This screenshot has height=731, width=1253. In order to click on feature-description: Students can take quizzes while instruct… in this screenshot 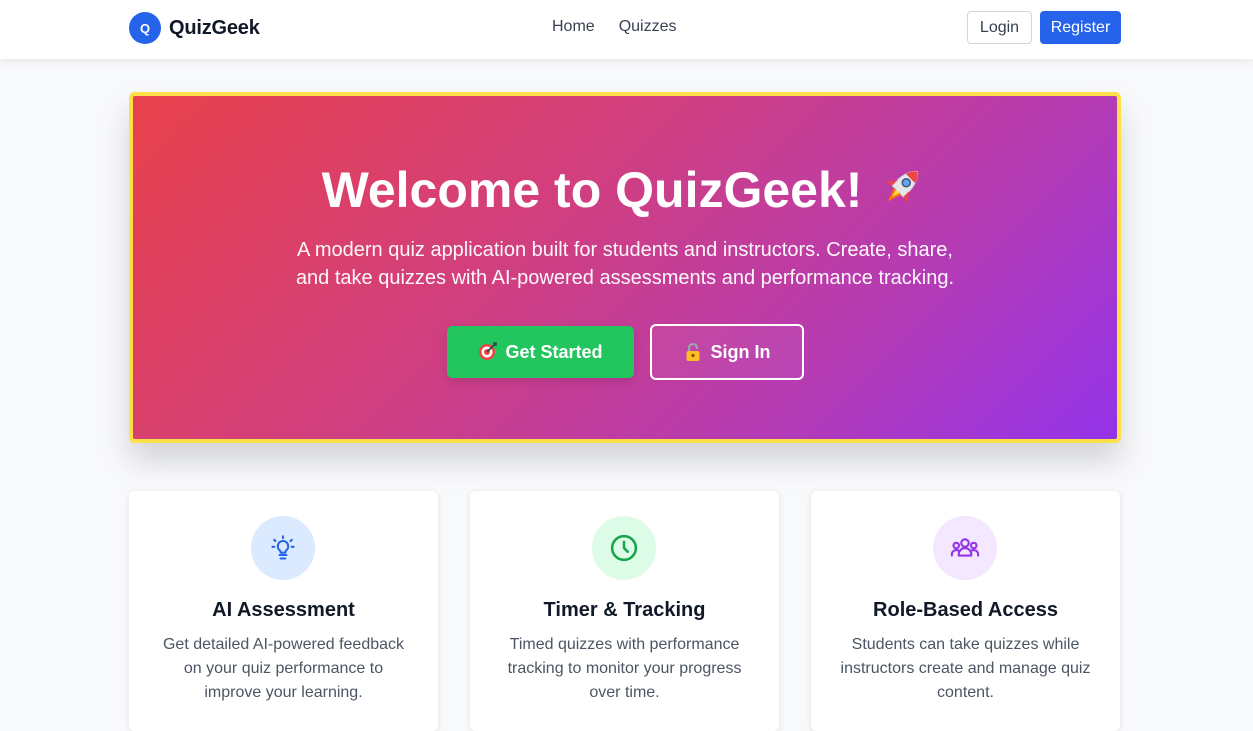, I will do `click(965, 668)`.